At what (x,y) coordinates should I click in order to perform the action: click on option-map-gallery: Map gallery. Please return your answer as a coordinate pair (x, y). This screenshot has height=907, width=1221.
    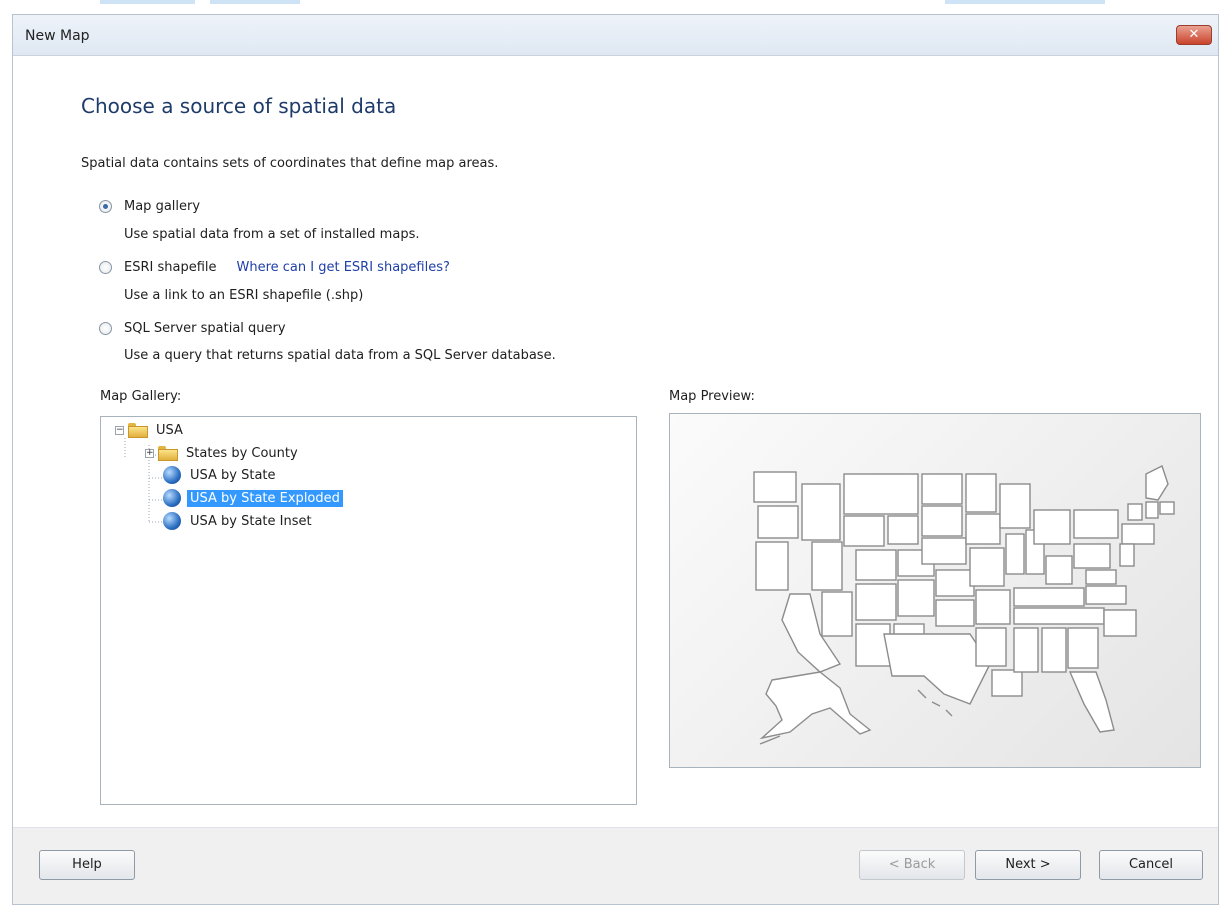
    Looking at the image, I should click on (149, 206).